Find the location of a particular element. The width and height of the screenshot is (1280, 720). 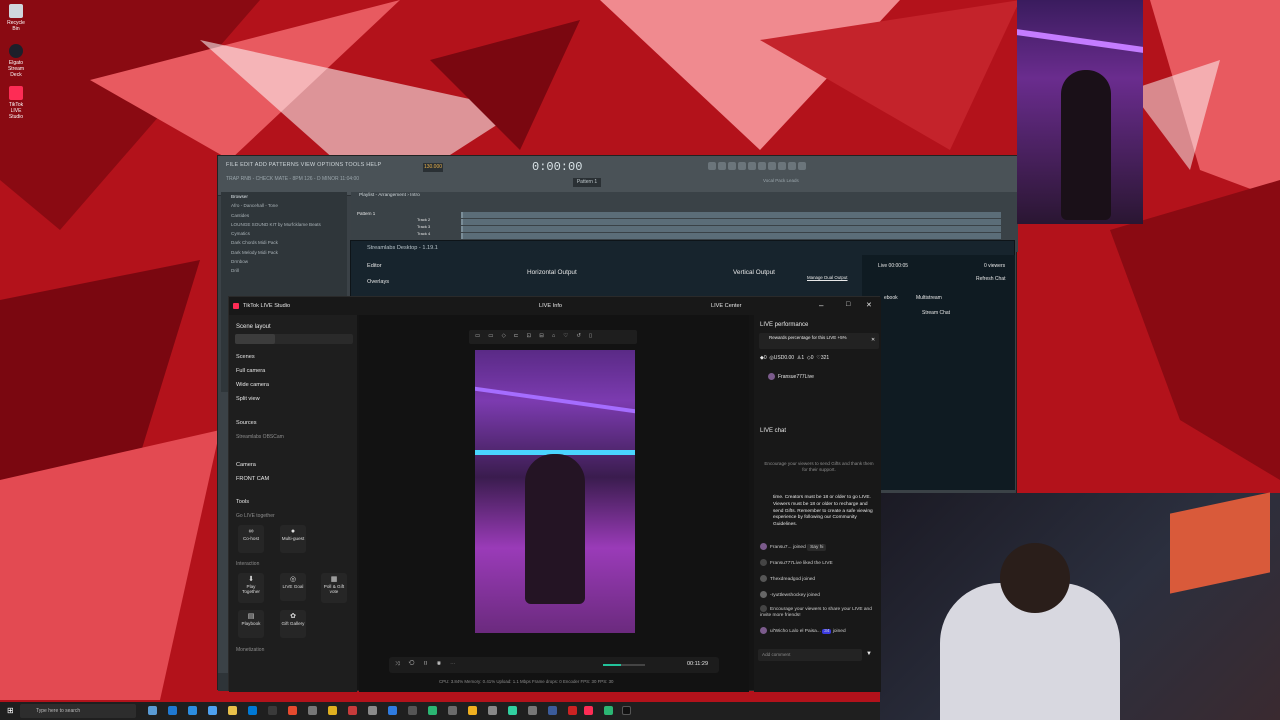

camera-preview is located at coordinates (555, 491).